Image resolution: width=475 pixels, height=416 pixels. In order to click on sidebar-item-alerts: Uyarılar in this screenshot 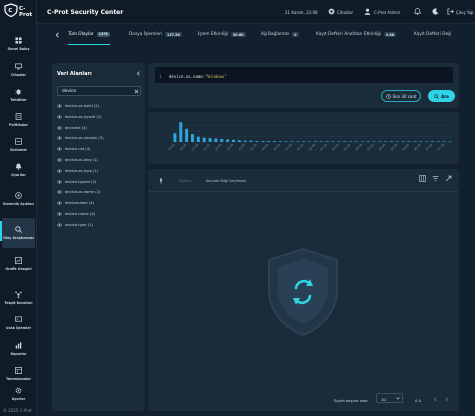, I will do `click(18, 170)`.